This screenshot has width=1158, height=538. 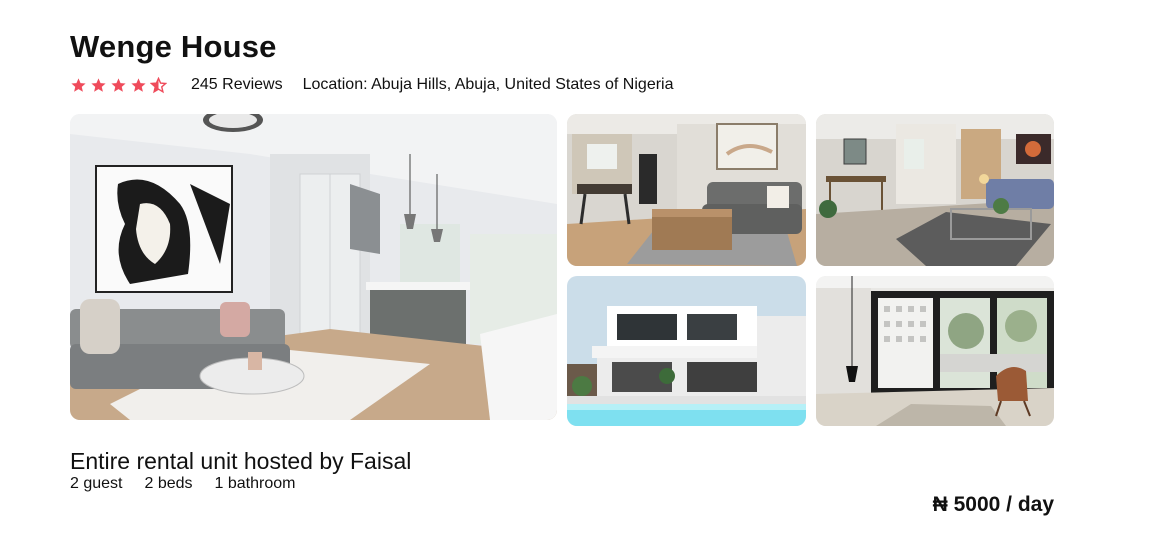 I want to click on guests-count: 2 guest, so click(x=96, y=483).